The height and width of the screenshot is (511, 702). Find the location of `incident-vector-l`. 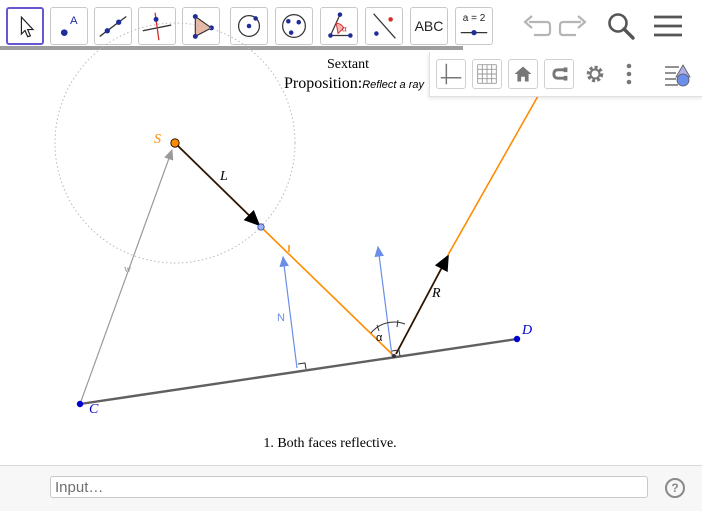

incident-vector-l is located at coordinates (217, 184).